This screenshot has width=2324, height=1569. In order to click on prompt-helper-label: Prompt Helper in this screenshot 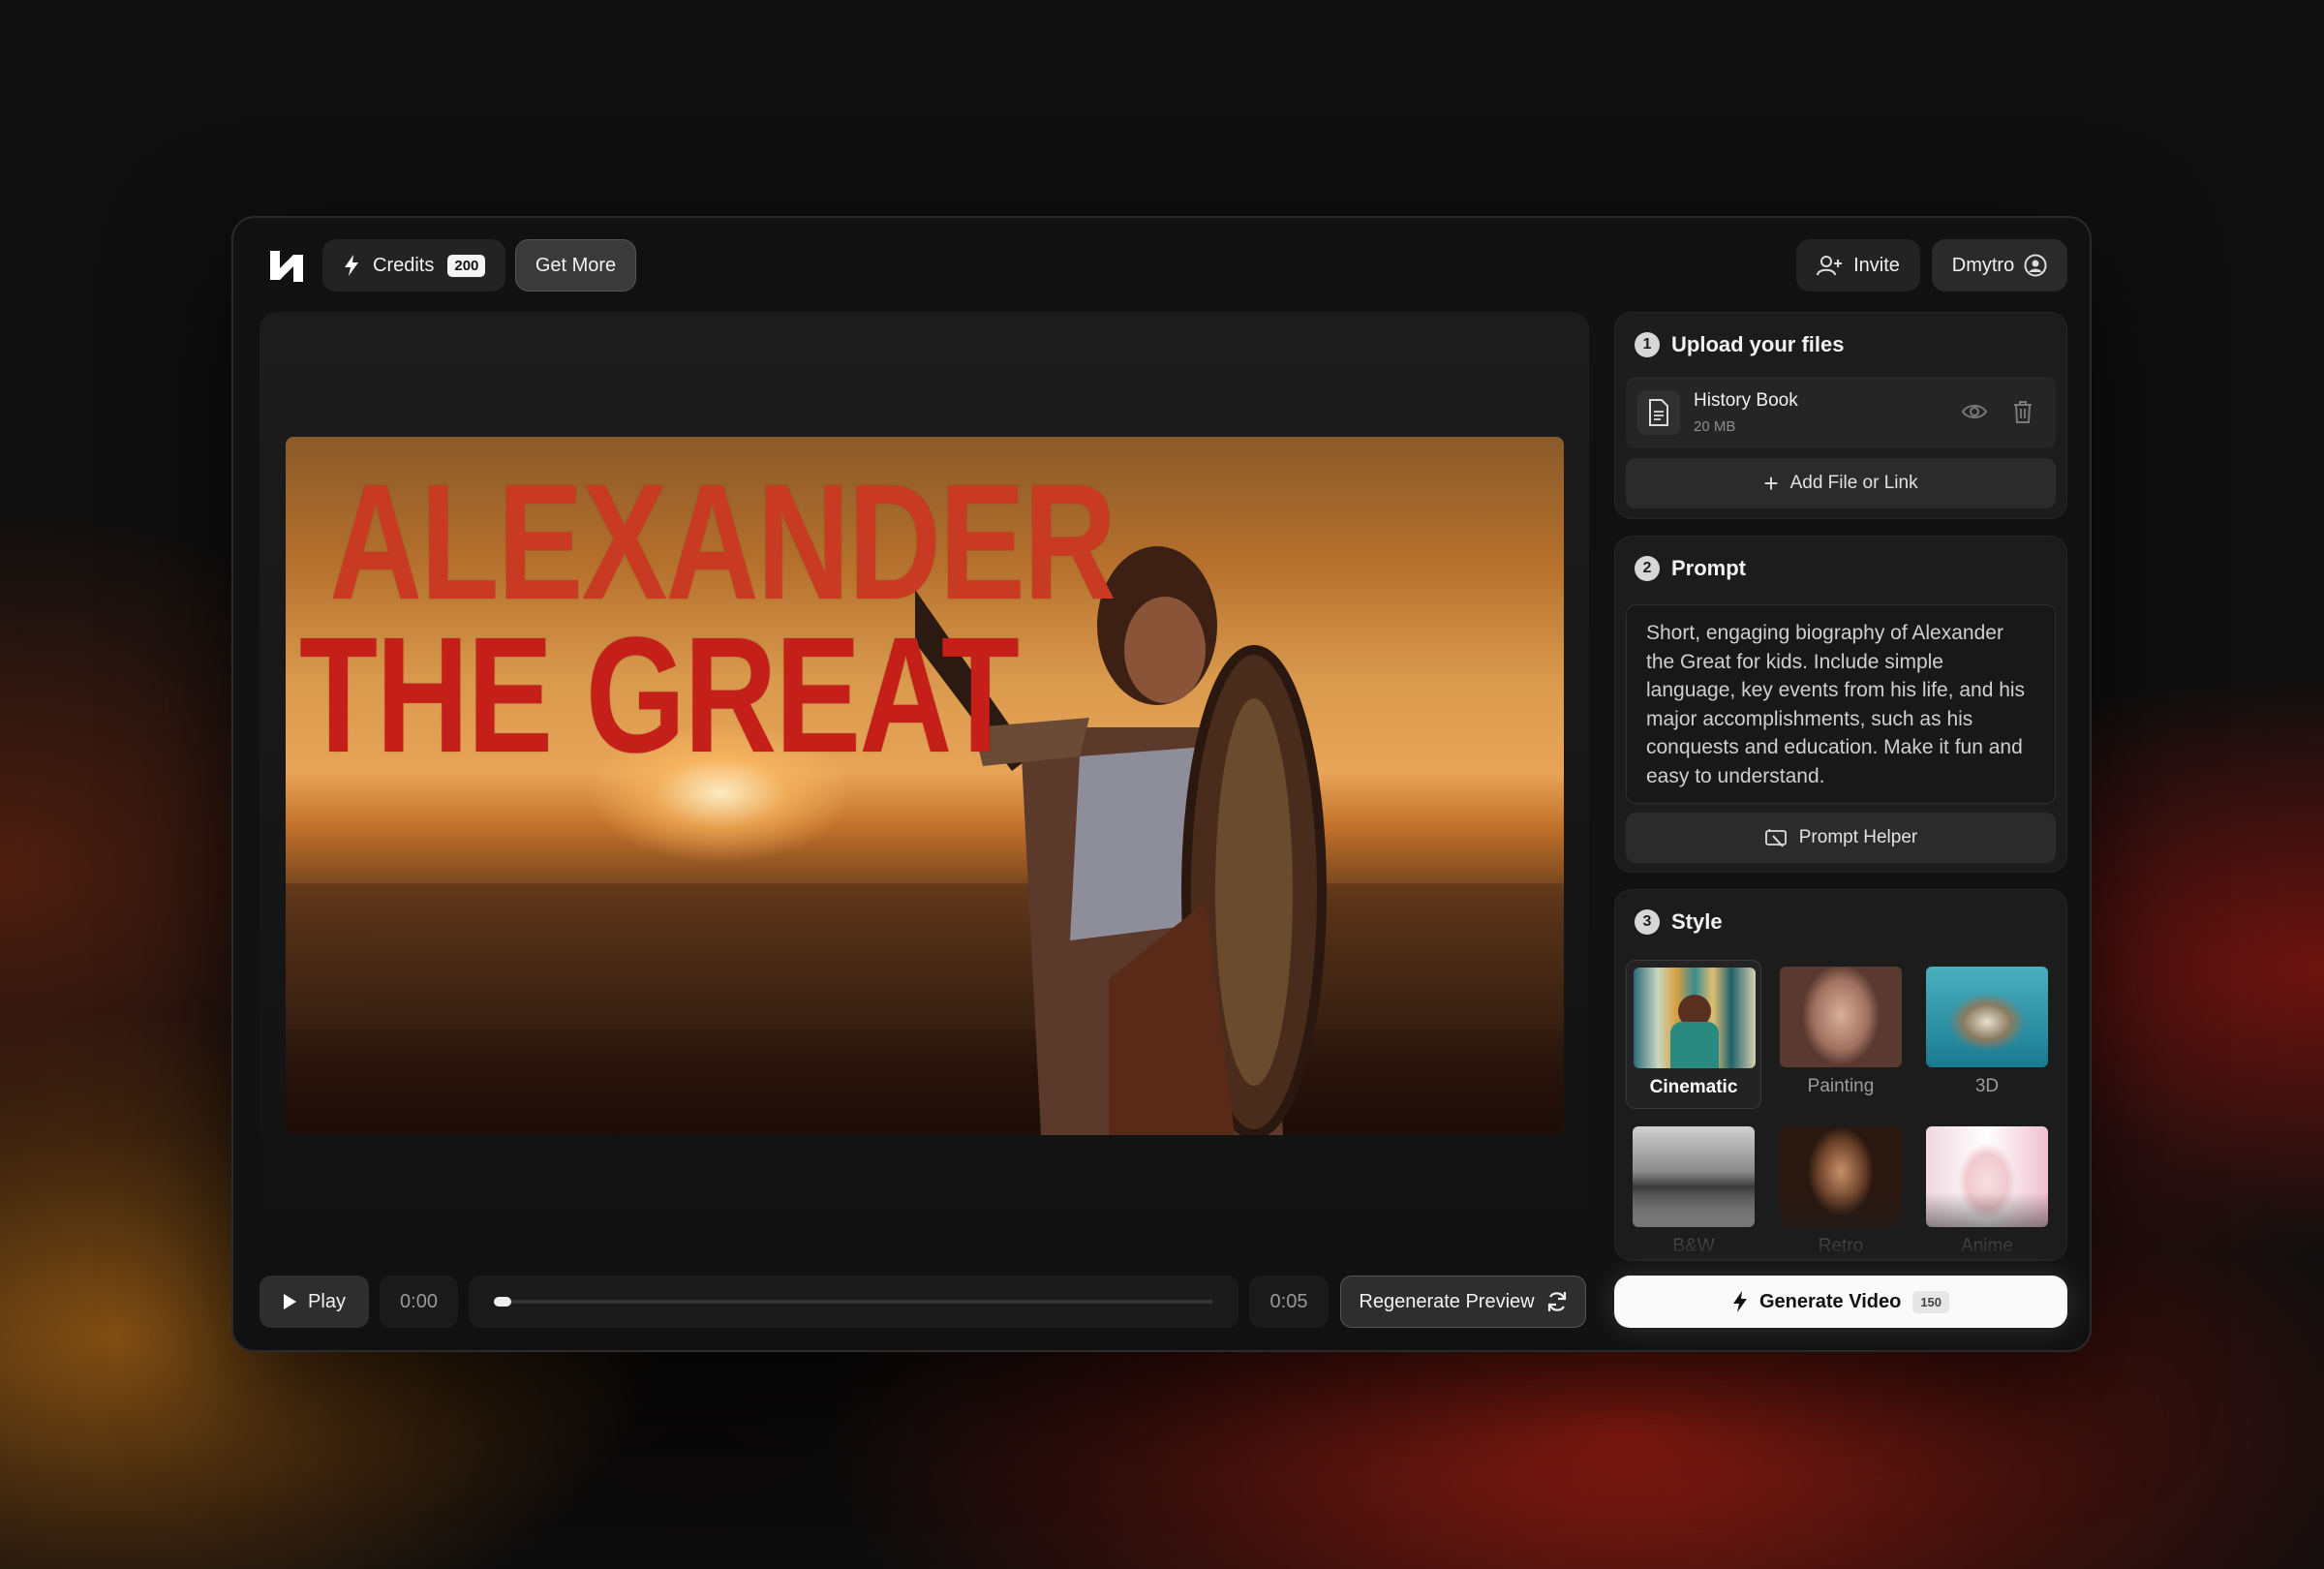, I will do `click(1858, 837)`.